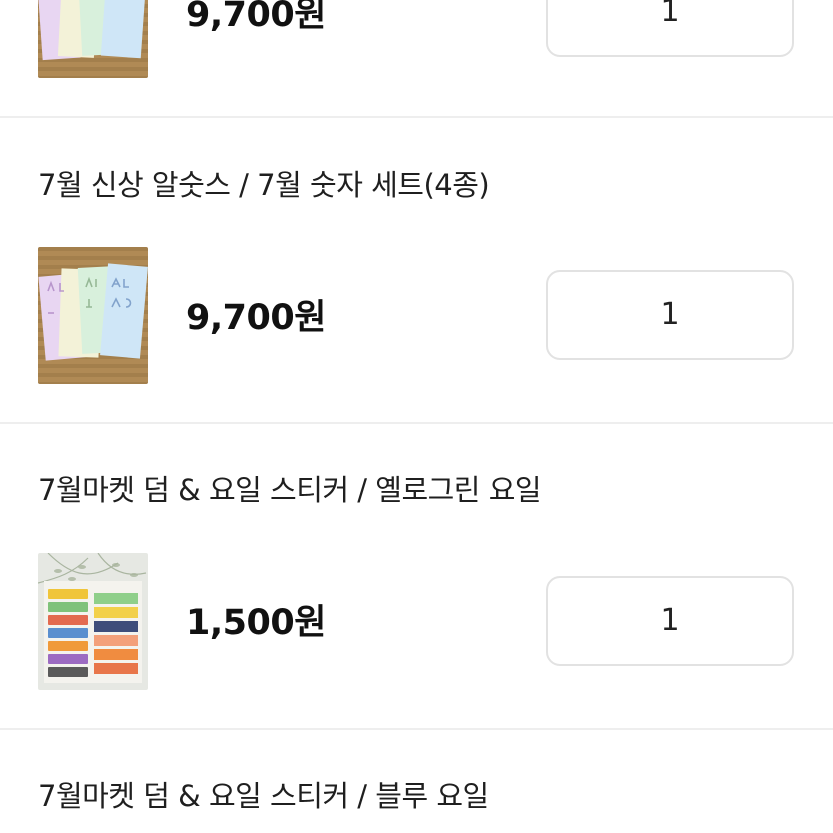 Image resolution: width=833 pixels, height=833 pixels. What do you see at coordinates (256, 623) in the screenshot?
I see `price-item-3: 1,500원` at bounding box center [256, 623].